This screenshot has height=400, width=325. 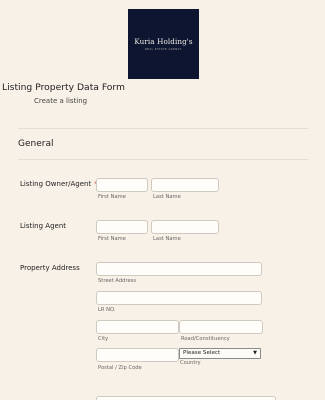 I want to click on owner-last-name-input, so click(x=185, y=185).